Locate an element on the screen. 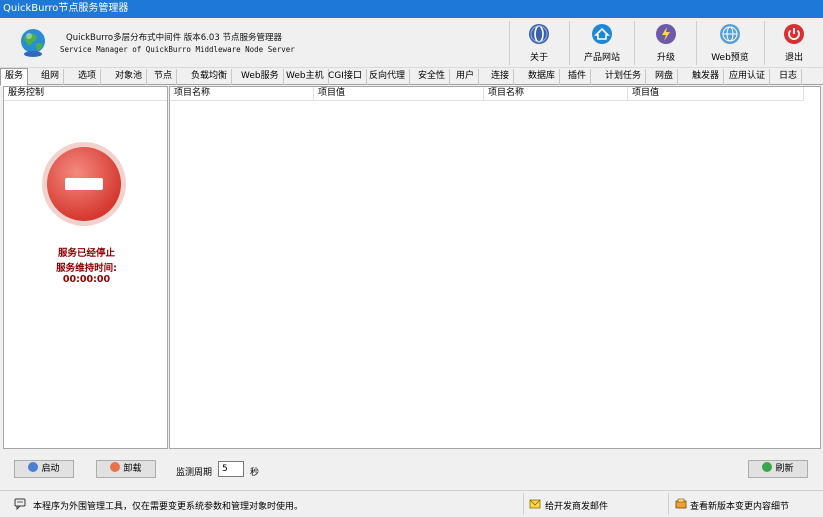 The height and width of the screenshot is (517, 823). tab-logs: 日志 is located at coordinates (789, 77).